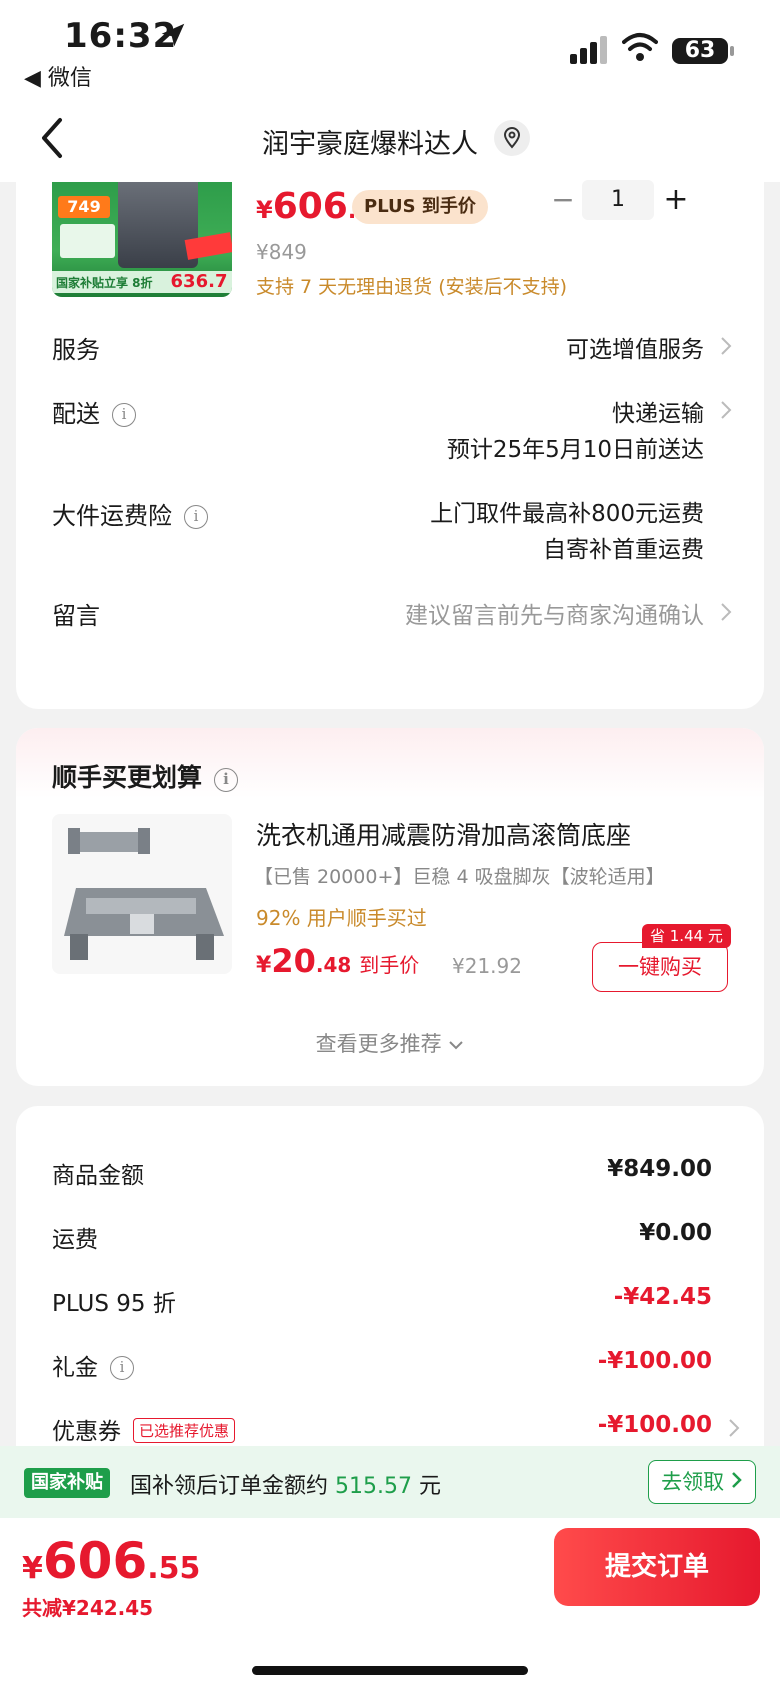 This screenshot has height=1688, width=780. Describe the element at coordinates (88, 1608) in the screenshot. I see `total-saved: 共减¥242.45` at that location.